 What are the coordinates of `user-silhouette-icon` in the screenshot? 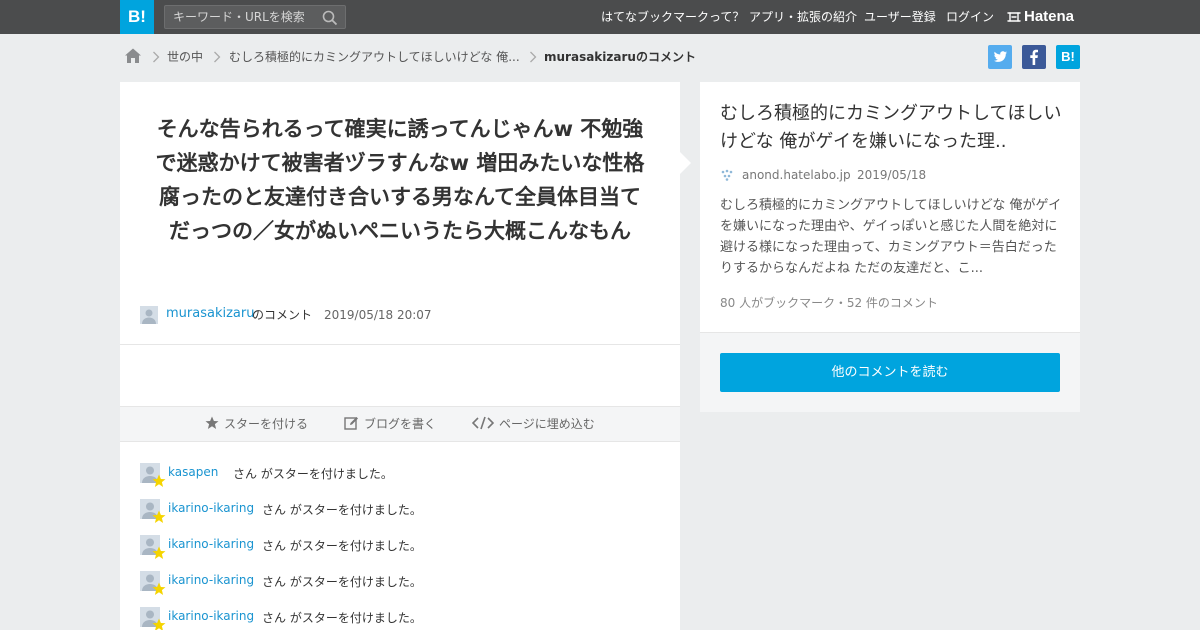 It's located at (149, 316).